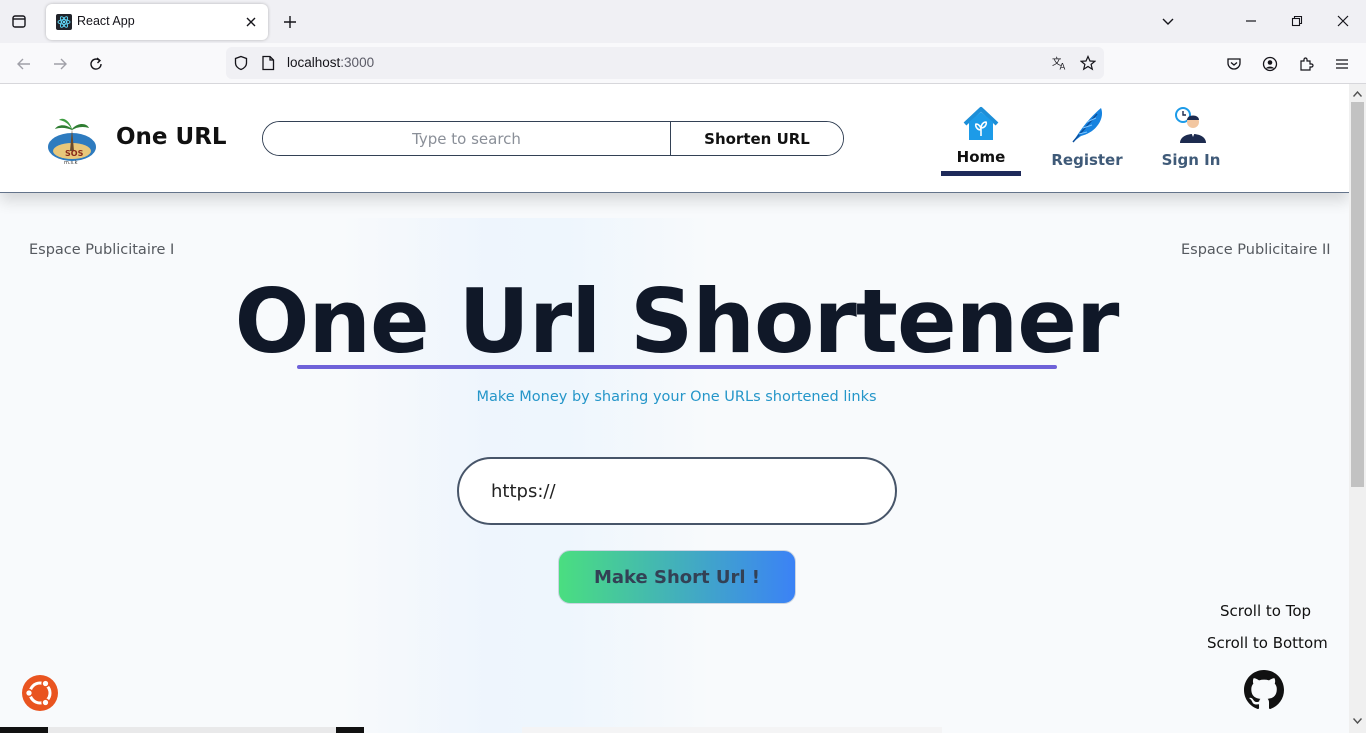  Describe the element at coordinates (1270, 64) in the screenshot. I see `account-icon` at that location.